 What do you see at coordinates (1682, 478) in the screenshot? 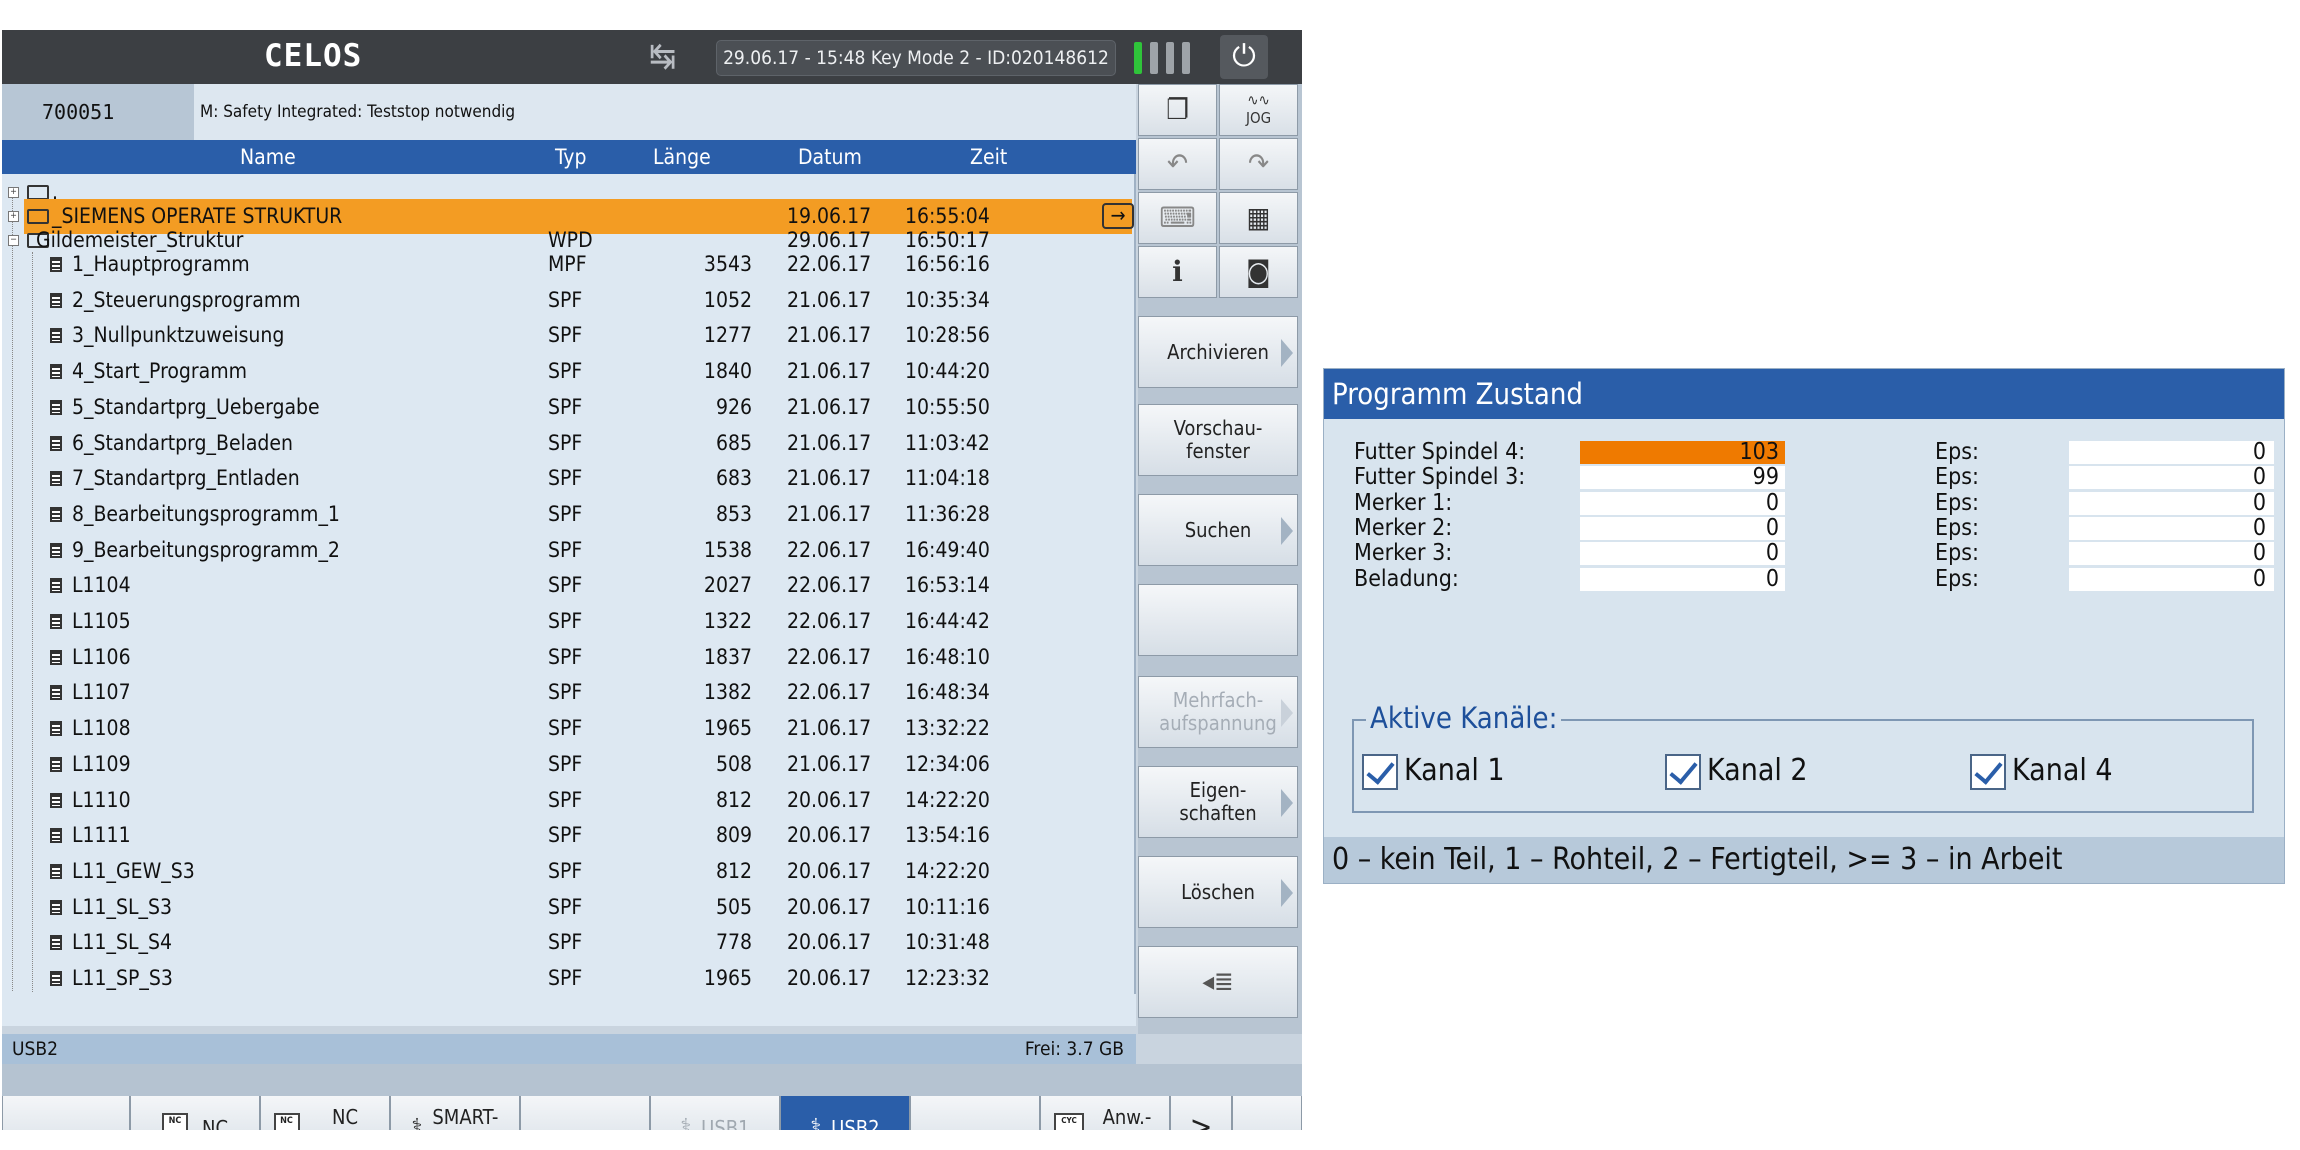
I see `zustand-value-field: 99` at bounding box center [1682, 478].